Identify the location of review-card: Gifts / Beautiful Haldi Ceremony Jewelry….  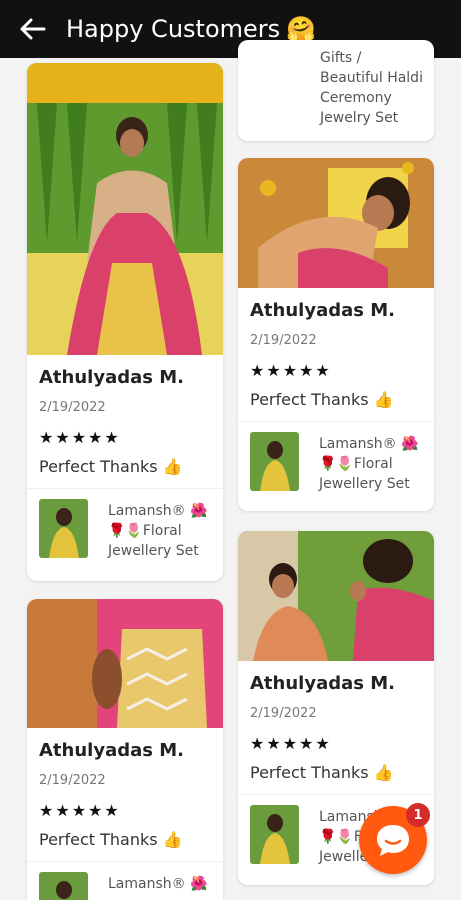
(336, 90).